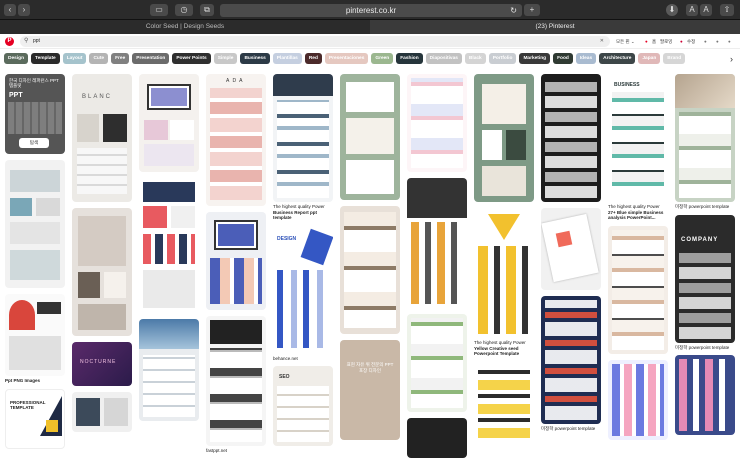 The height and width of the screenshot is (463, 740). Describe the element at coordinates (532, 10) in the screenshot. I see `new-tab-button: +` at that location.